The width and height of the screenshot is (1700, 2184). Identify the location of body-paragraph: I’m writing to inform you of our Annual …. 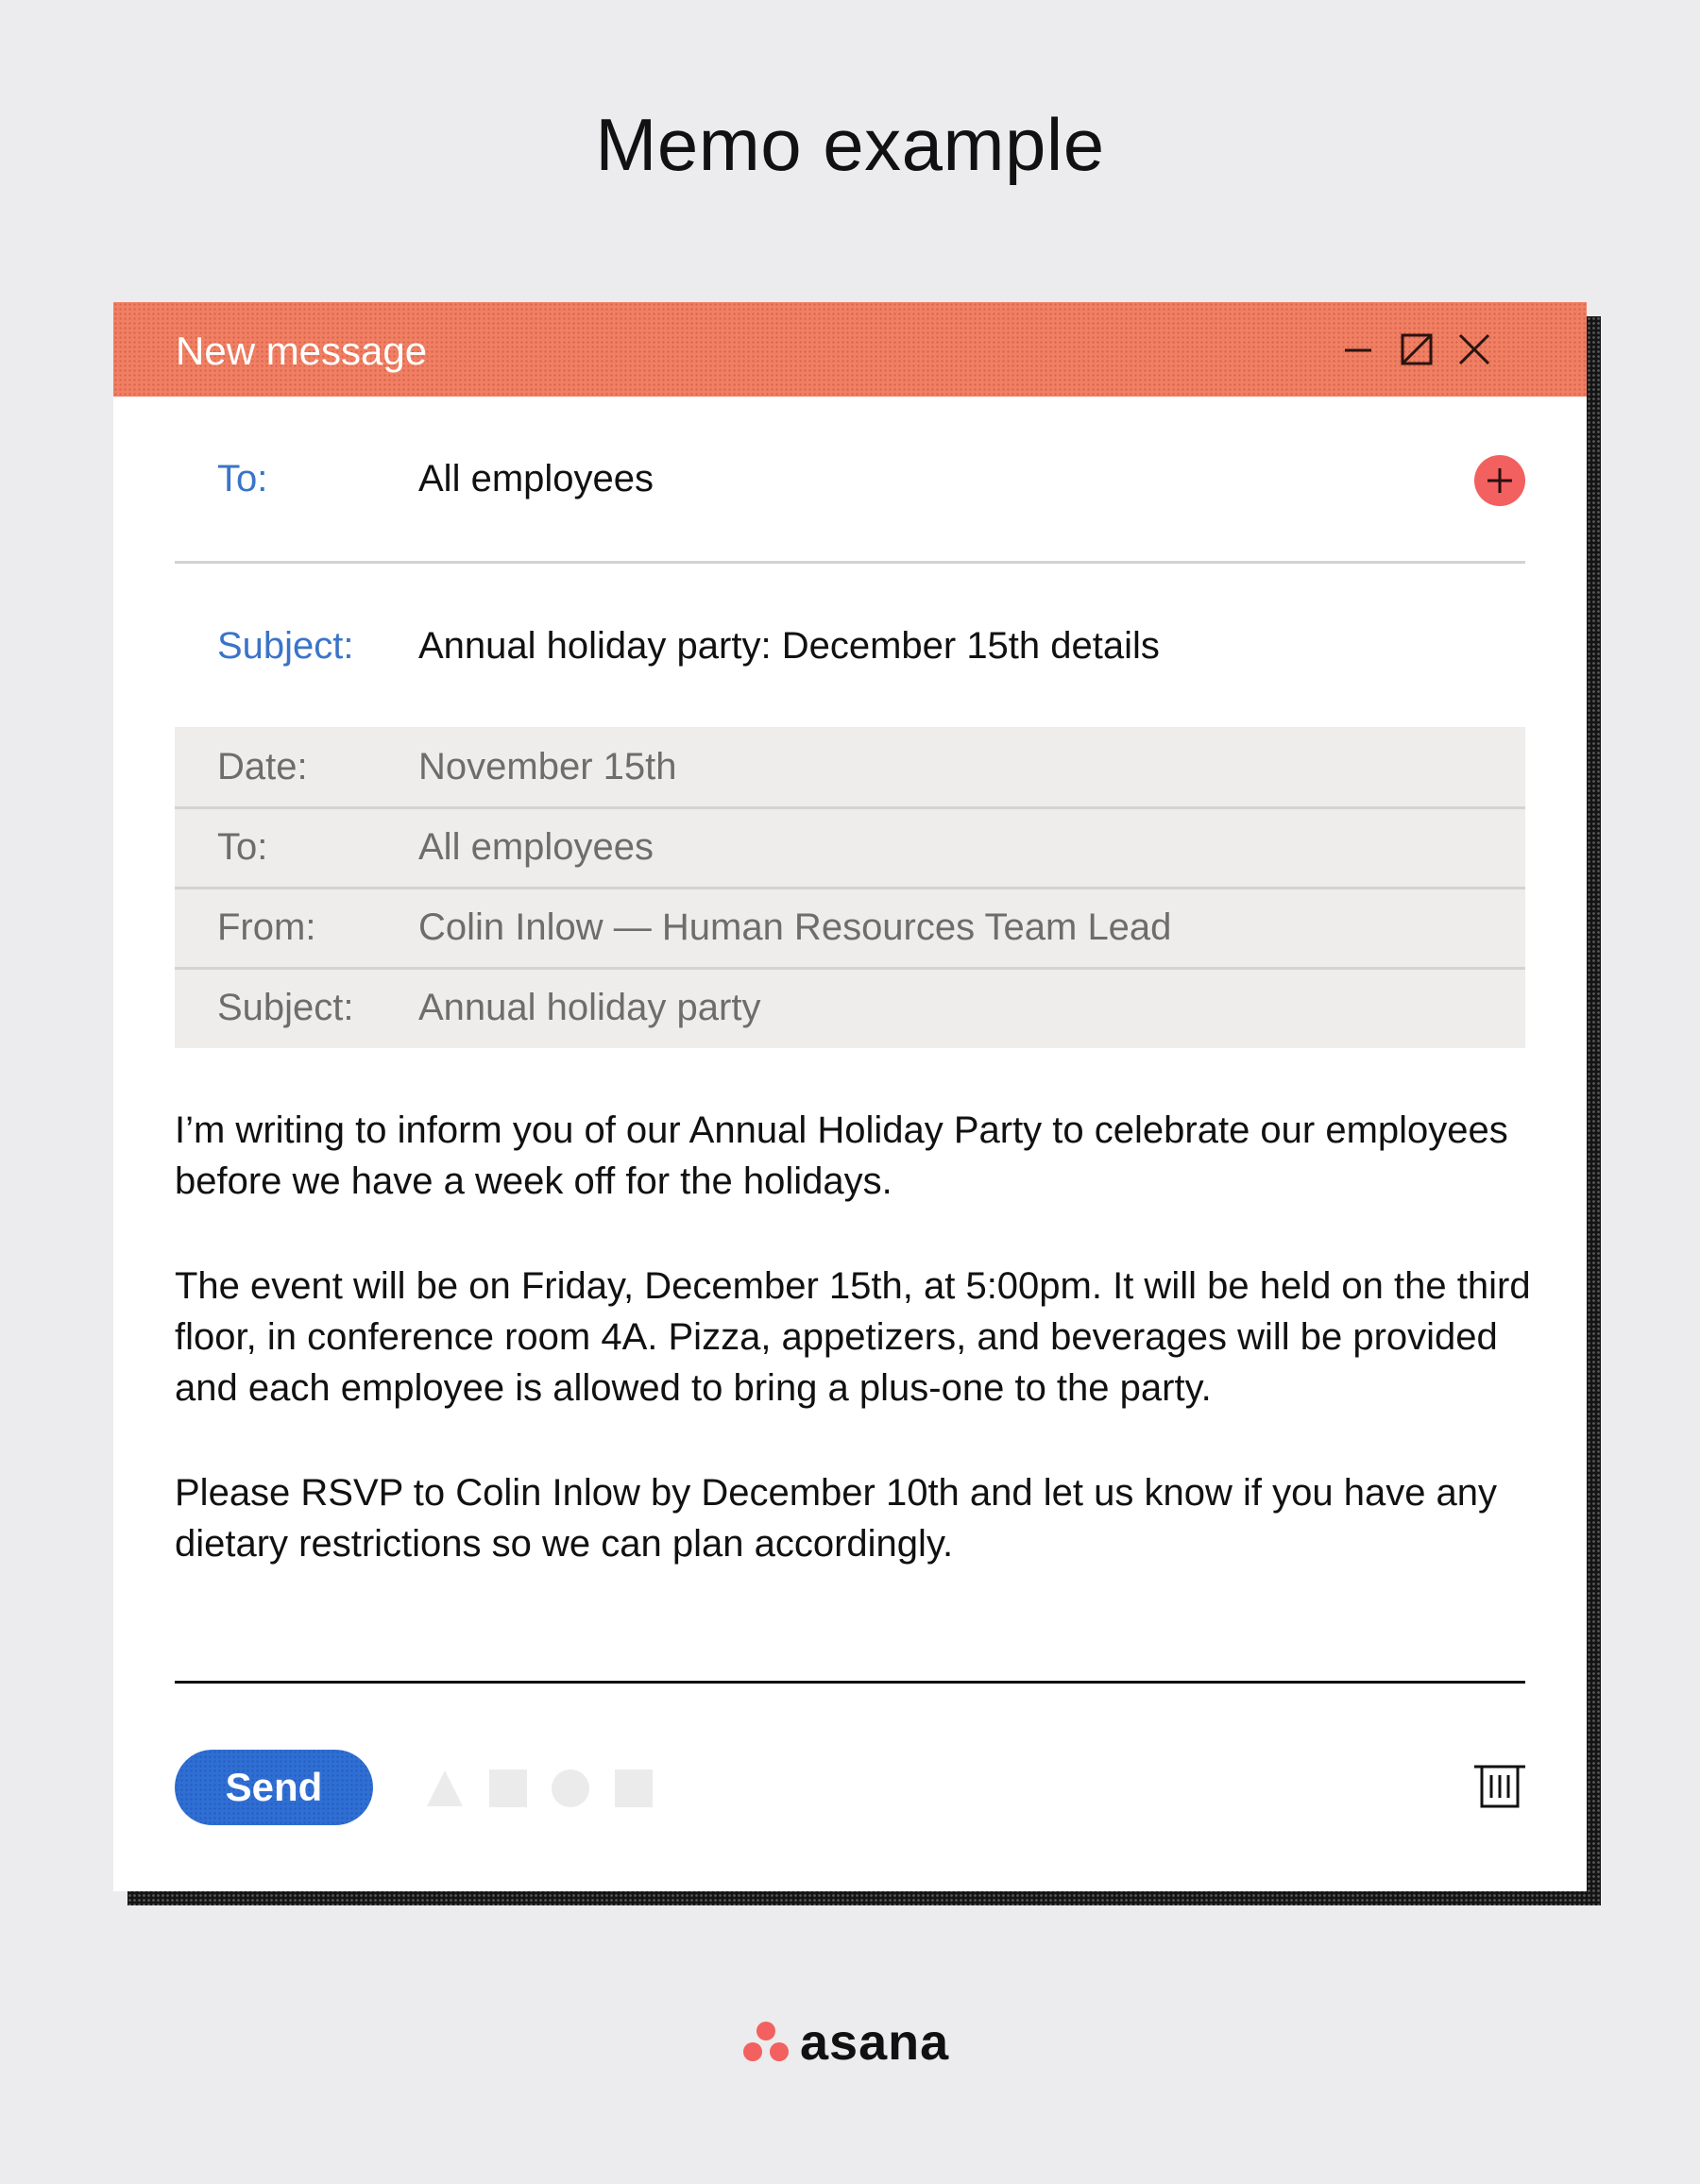
(841, 1155).